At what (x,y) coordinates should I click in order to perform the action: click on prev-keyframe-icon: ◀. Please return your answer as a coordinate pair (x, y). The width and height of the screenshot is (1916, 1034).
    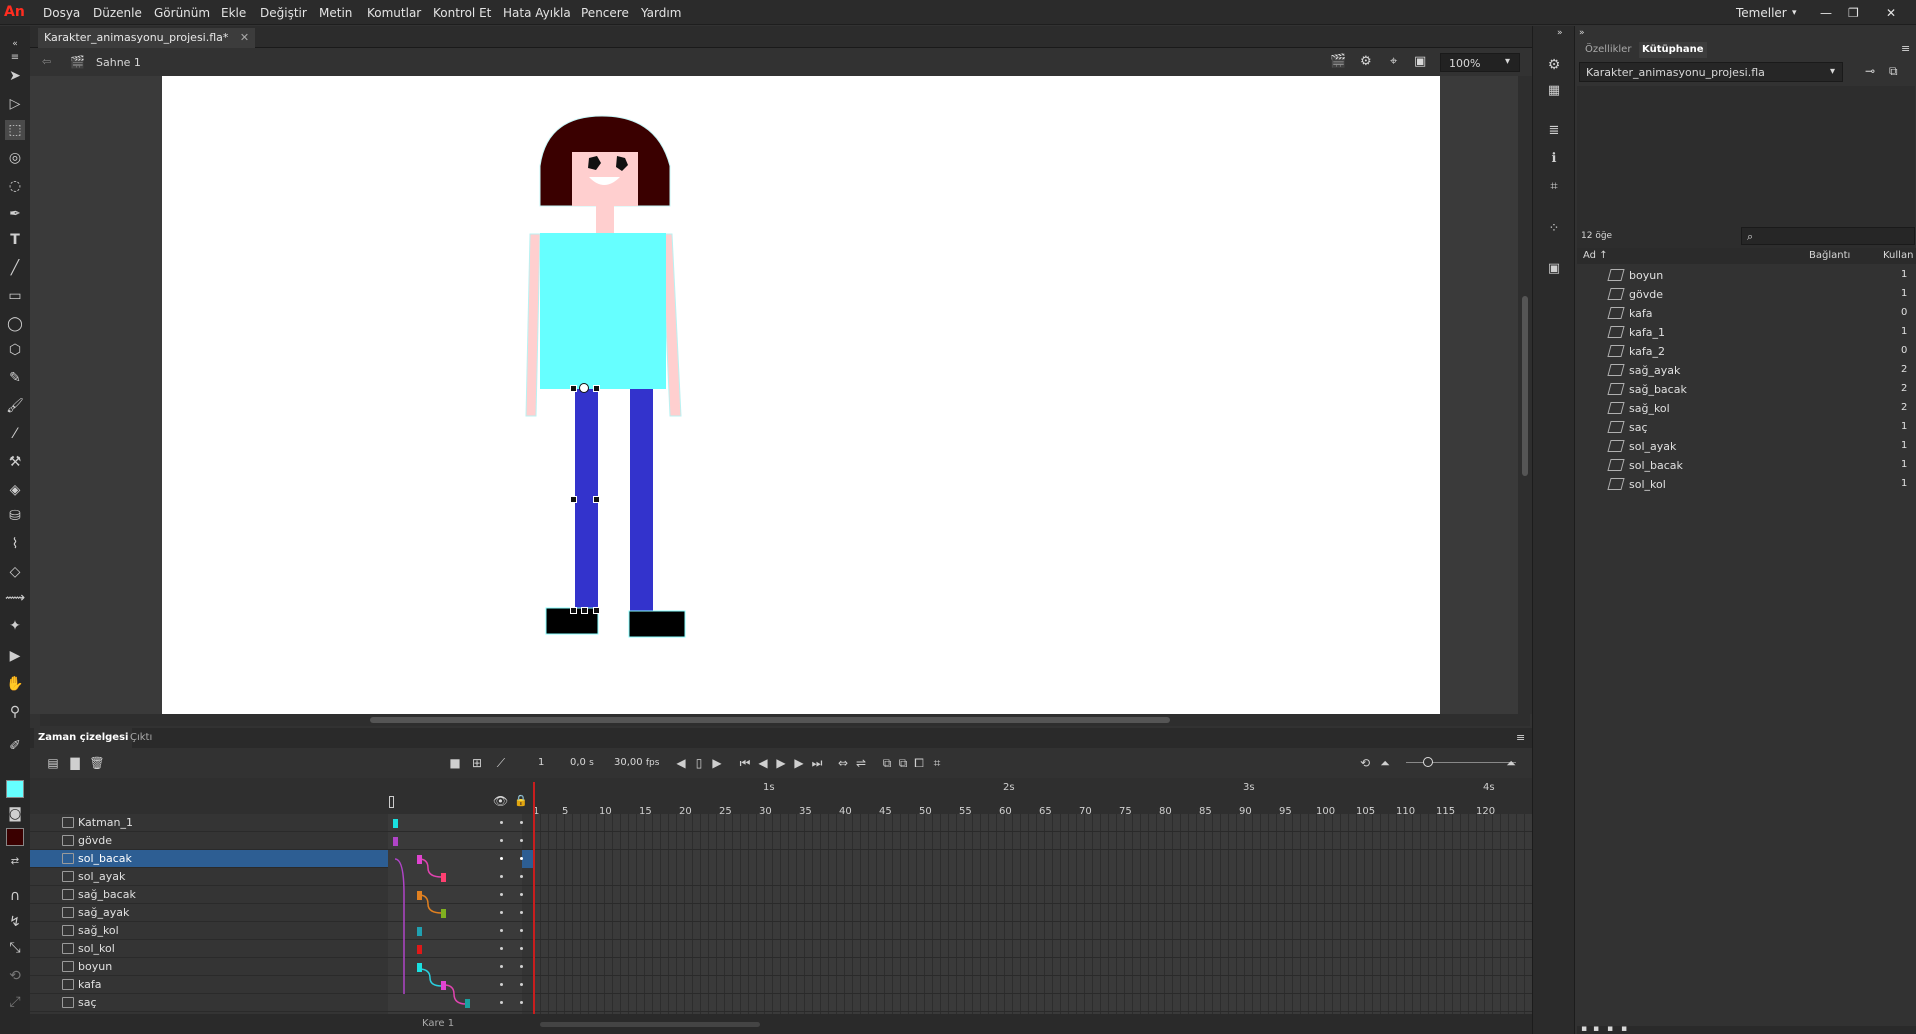
    Looking at the image, I should click on (681, 763).